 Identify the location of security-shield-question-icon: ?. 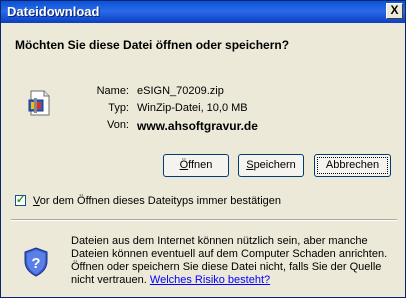
(36, 262).